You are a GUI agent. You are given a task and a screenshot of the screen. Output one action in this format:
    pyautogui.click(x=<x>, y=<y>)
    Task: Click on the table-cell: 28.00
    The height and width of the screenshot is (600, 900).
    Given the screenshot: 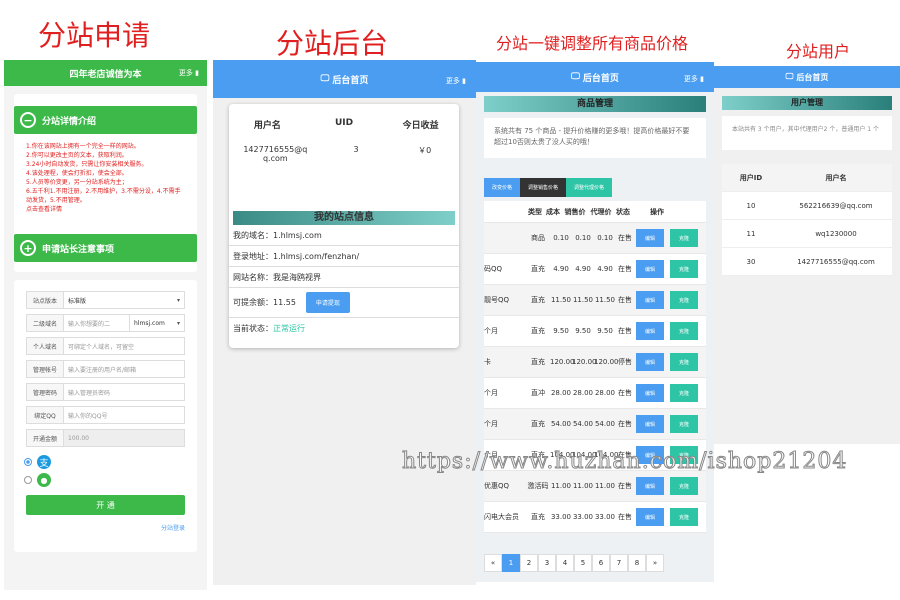 What is the action you would take?
    pyautogui.click(x=561, y=393)
    